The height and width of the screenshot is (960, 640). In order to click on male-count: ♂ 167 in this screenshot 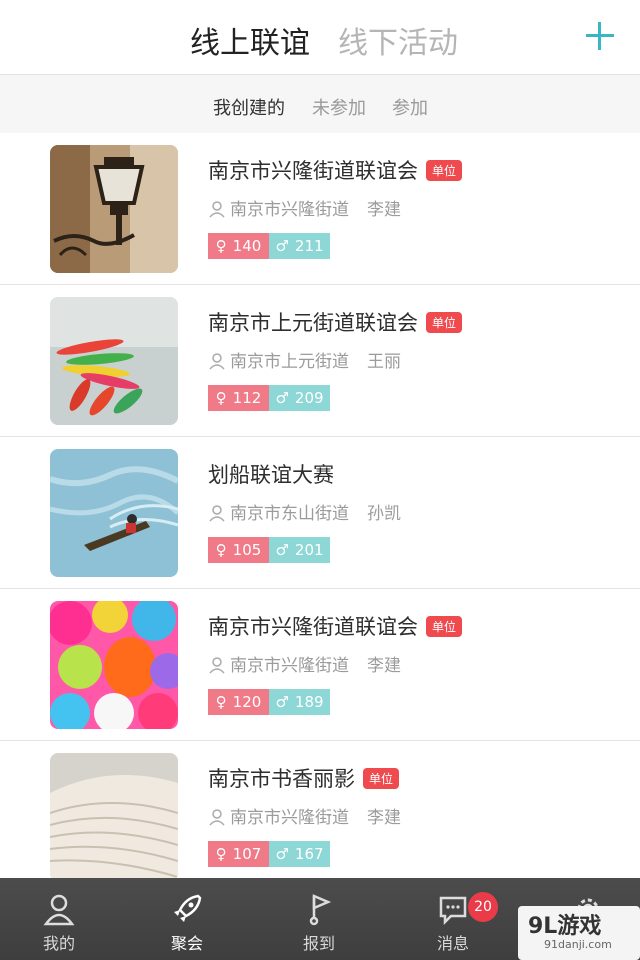, I will do `click(299, 854)`.